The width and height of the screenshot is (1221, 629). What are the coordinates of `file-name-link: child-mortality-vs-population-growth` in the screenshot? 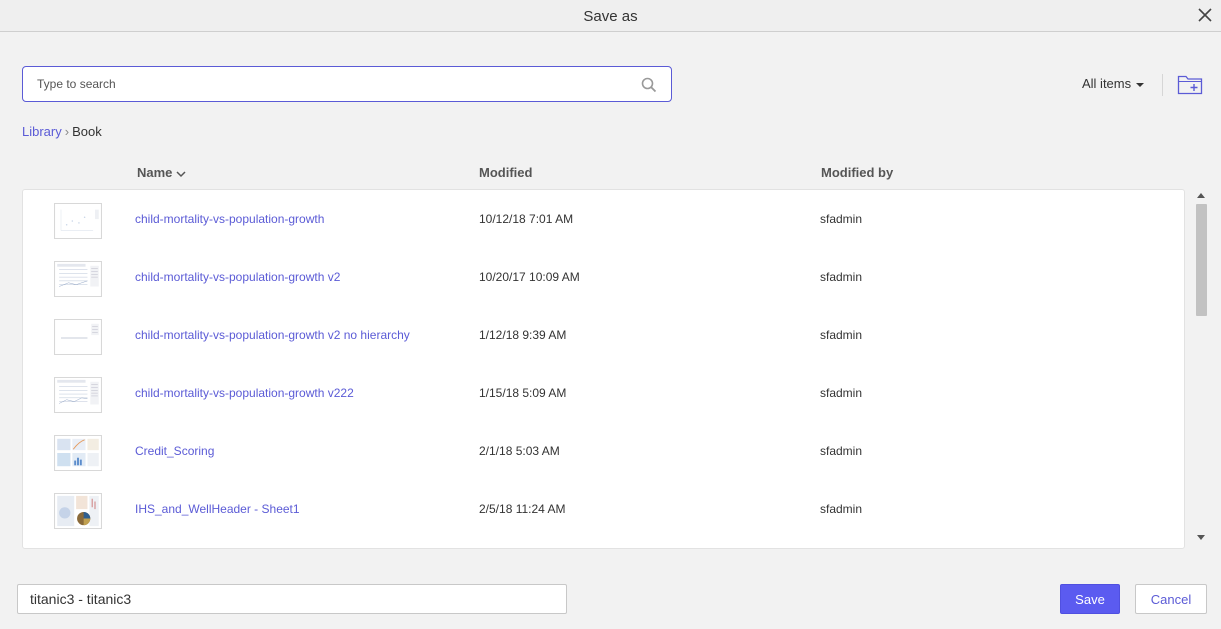 It's located at (229, 219).